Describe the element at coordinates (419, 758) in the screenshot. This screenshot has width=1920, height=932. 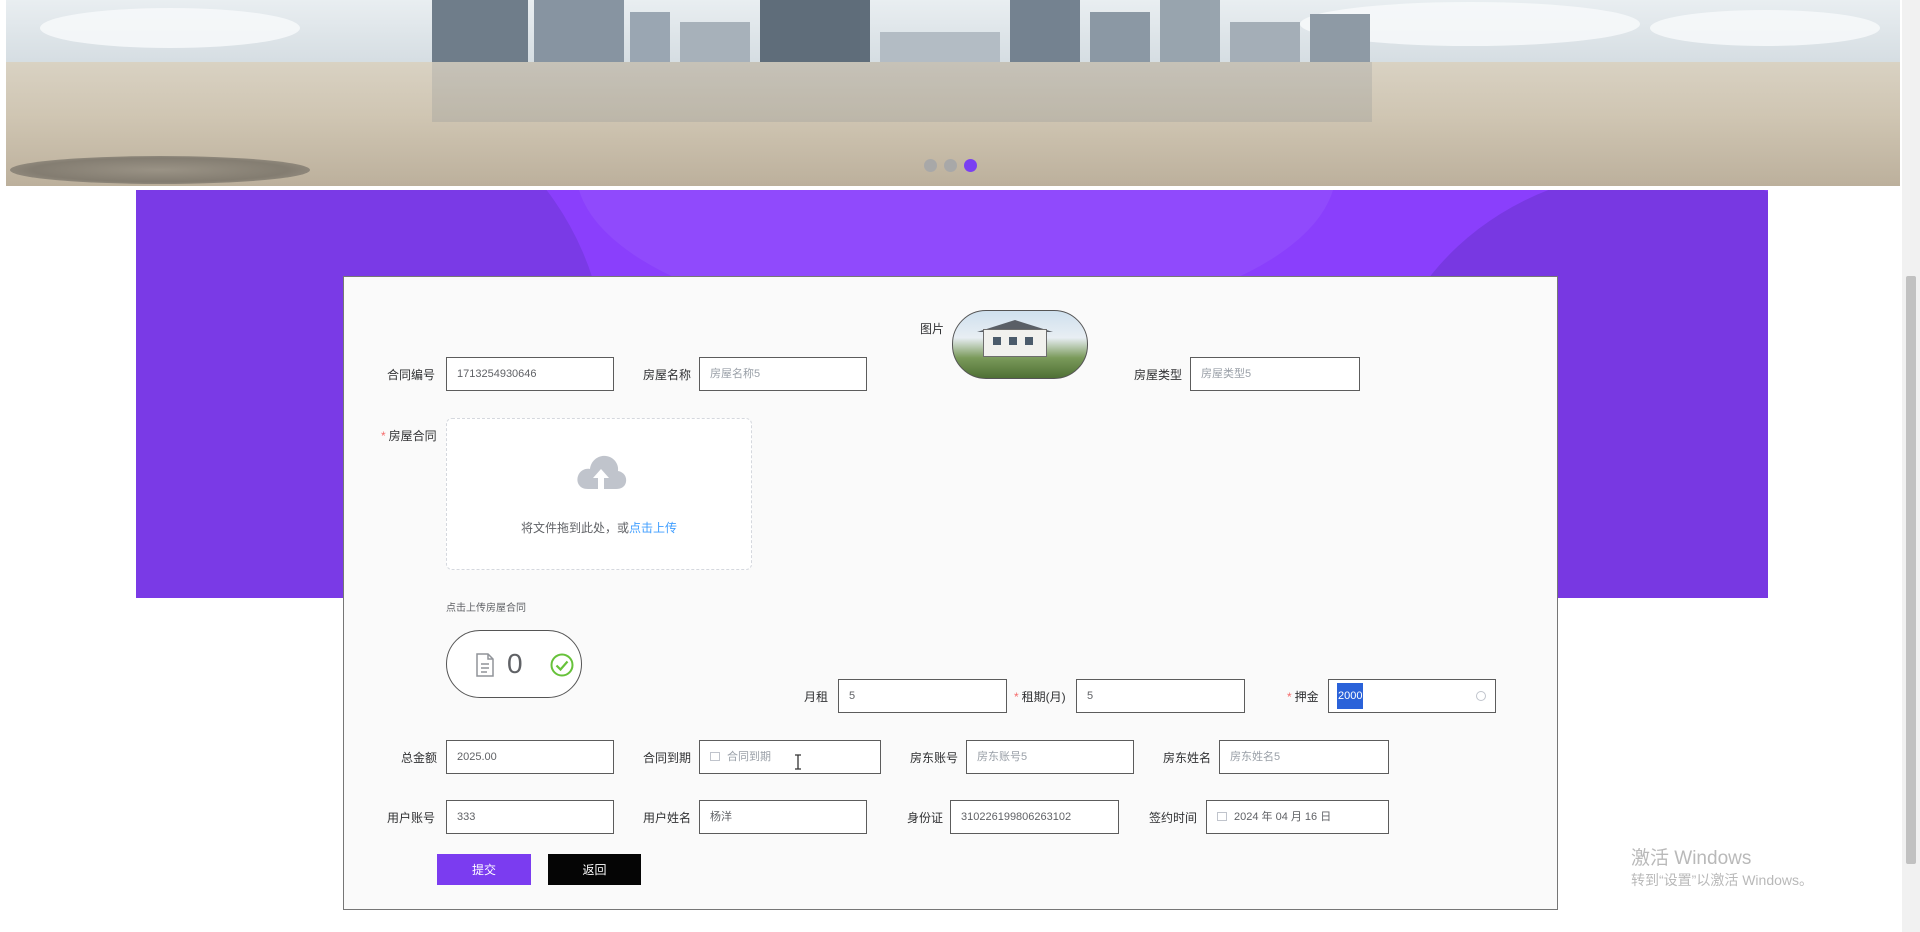
I see `total-amount-label: 总金额` at that location.